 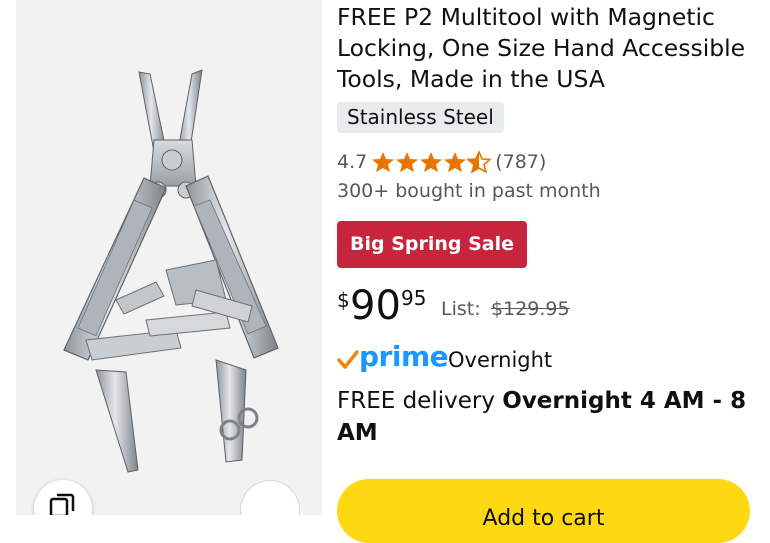 I want to click on delivery-message: FREE delivery Overnight 4 AM - 8 AM, so click(x=542, y=417).